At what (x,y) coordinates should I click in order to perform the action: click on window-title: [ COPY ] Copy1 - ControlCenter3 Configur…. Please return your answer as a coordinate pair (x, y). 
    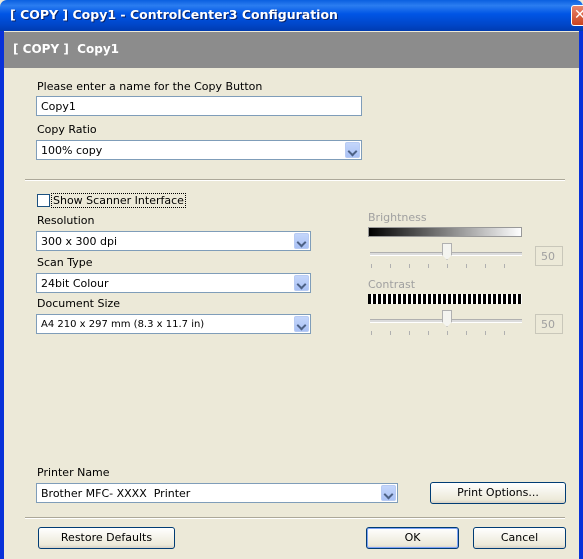
    Looking at the image, I should click on (174, 14).